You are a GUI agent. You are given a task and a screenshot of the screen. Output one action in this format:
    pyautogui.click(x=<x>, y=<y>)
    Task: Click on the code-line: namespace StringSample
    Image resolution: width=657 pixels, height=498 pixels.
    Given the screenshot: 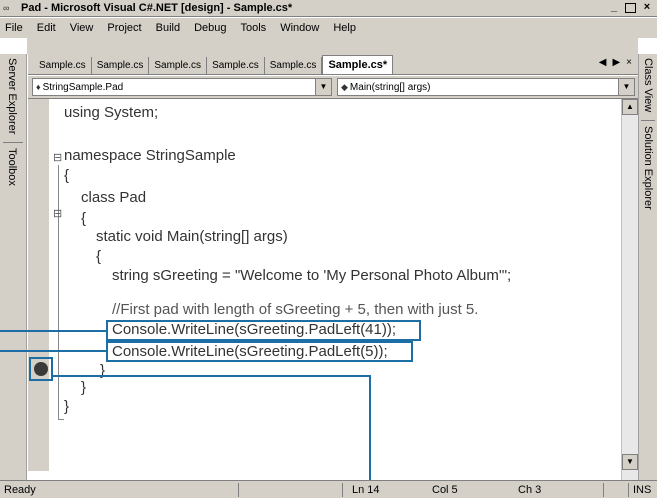 What is the action you would take?
    pyautogui.click(x=150, y=155)
    